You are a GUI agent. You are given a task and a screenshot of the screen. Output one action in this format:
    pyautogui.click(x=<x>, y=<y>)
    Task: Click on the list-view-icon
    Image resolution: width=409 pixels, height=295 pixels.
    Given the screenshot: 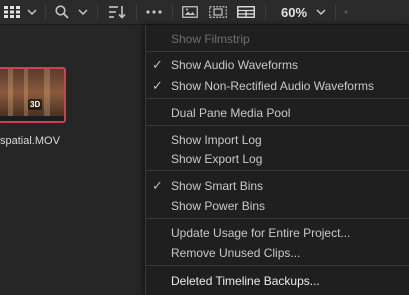 What is the action you would take?
    pyautogui.click(x=246, y=12)
    